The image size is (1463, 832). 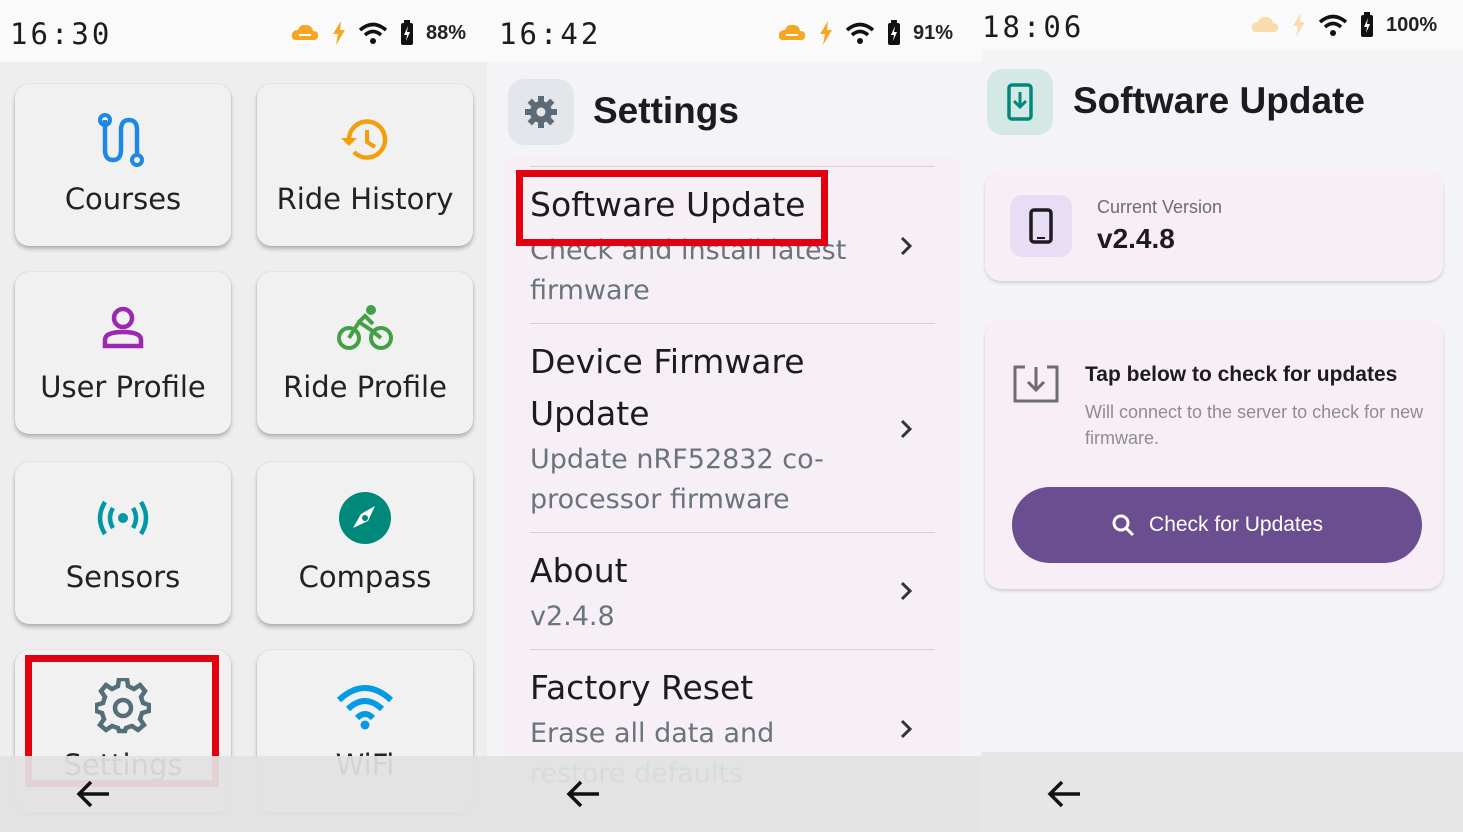 I want to click on wifi-icon, so click(x=365, y=707).